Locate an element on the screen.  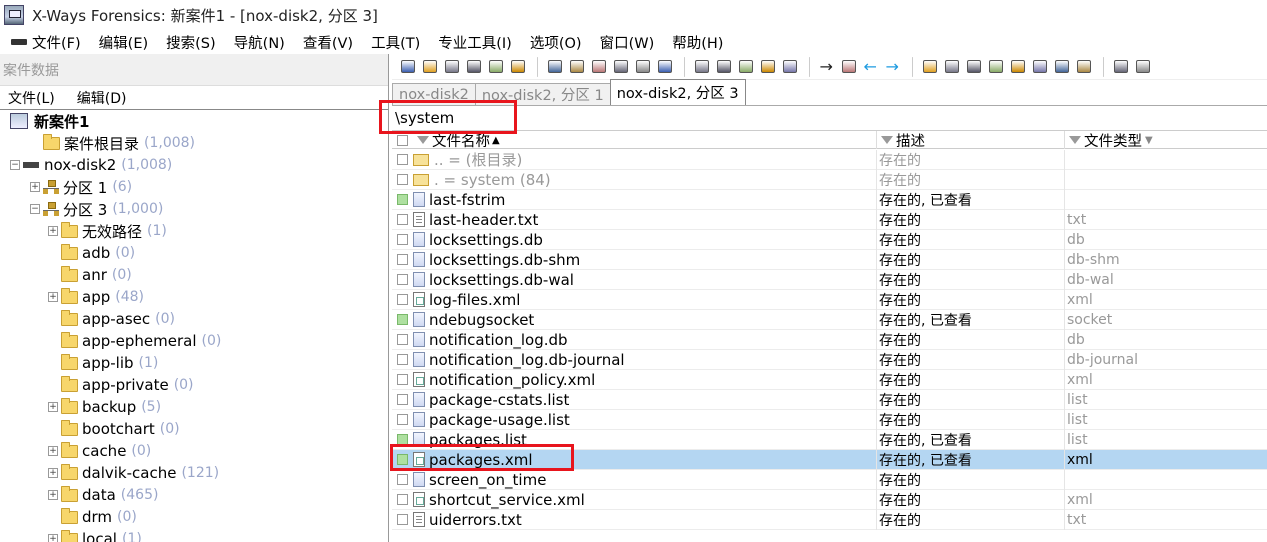
menu-window: 窗口(W) is located at coordinates (627, 42).